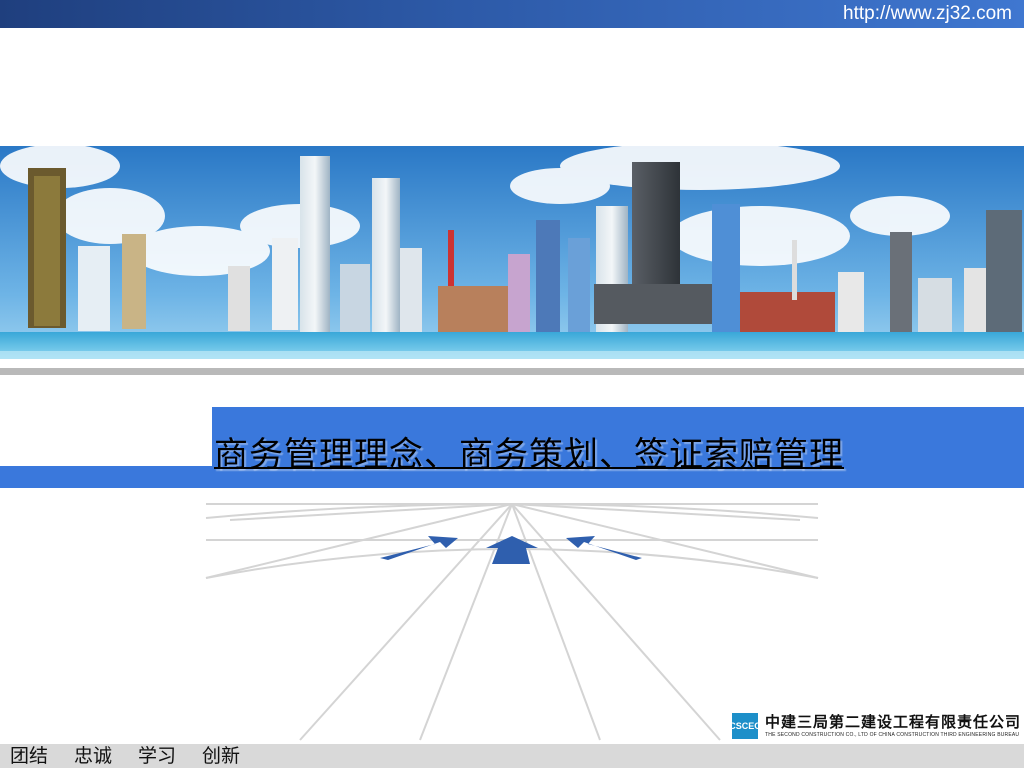  What do you see at coordinates (529, 455) in the screenshot?
I see `slide-title: 商务管理理念、商务策划、签证索赔管理` at bounding box center [529, 455].